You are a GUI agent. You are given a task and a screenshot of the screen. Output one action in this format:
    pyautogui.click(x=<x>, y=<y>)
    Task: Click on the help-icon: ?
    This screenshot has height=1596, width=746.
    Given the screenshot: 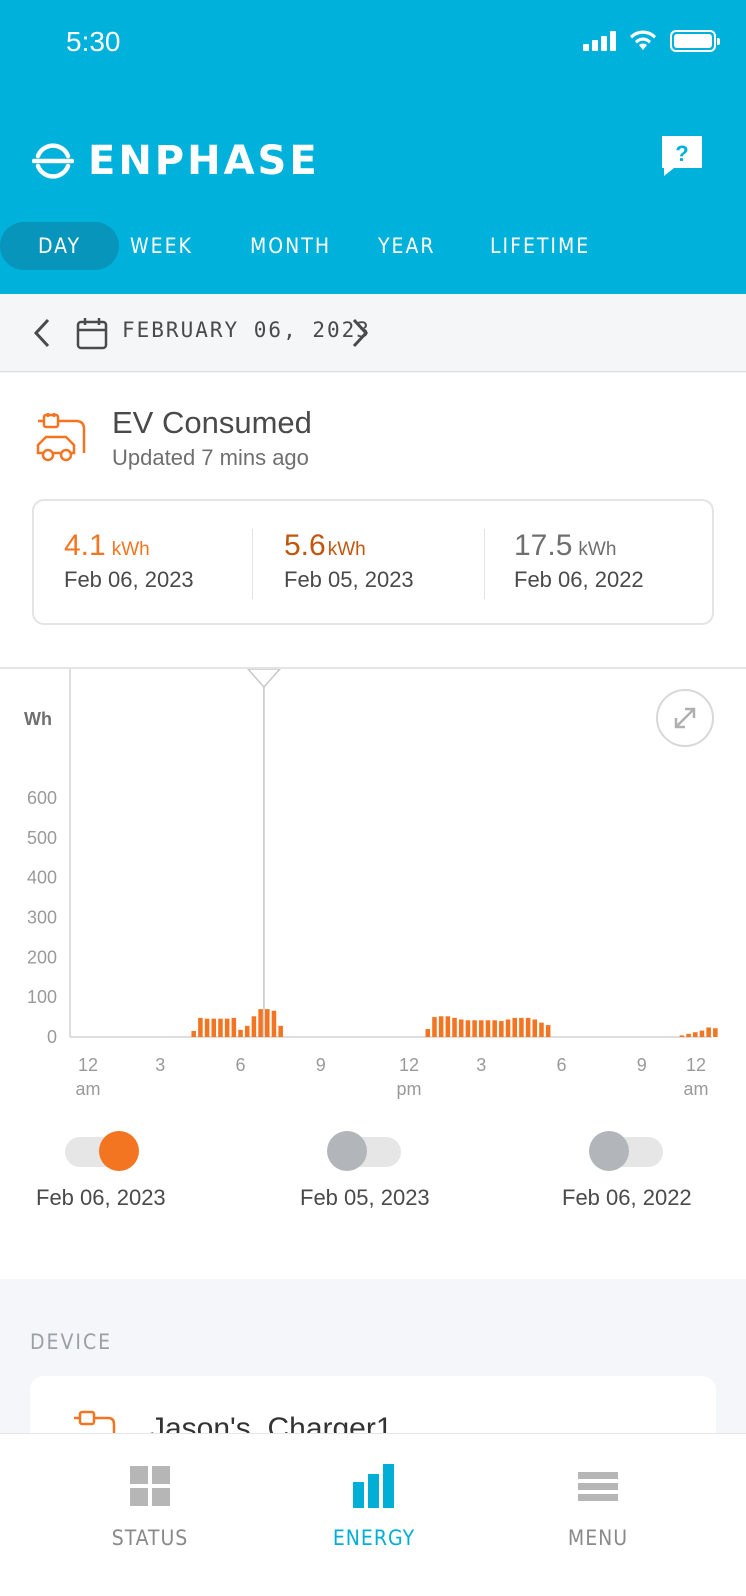 What is the action you would take?
    pyautogui.click(x=682, y=156)
    